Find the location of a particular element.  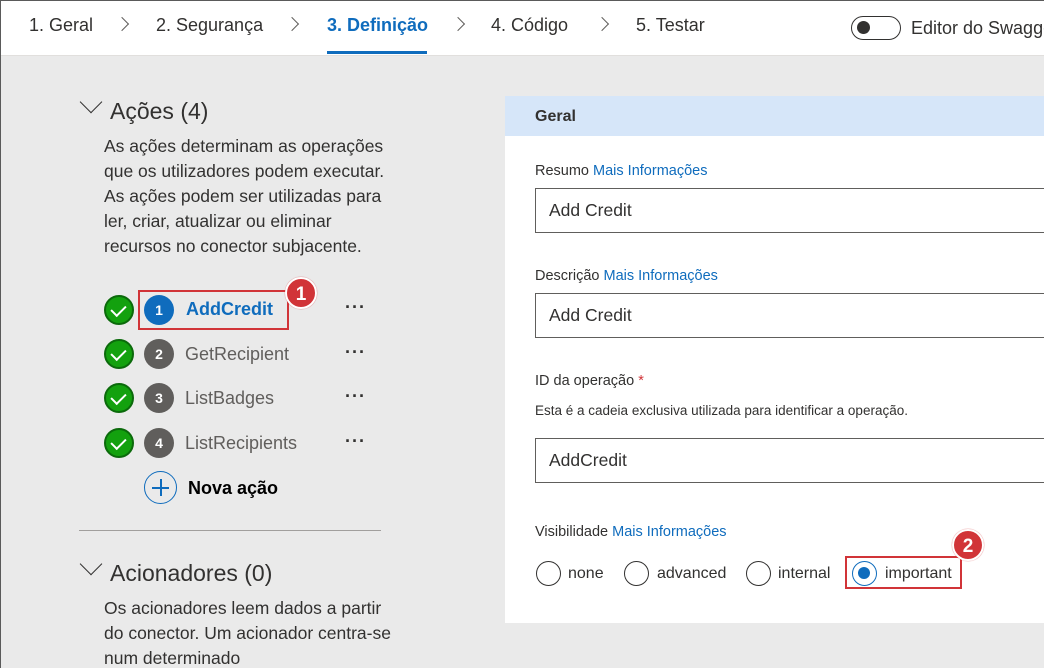

callout-badge-2: 2 is located at coordinates (968, 545).